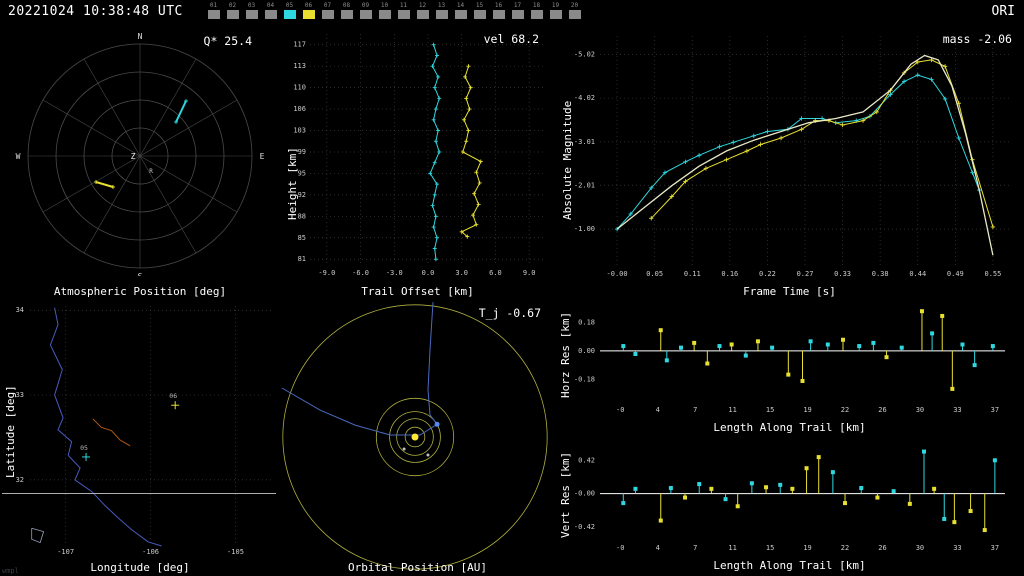 The height and width of the screenshot is (576, 1024). Describe the element at coordinates (10, 571) in the screenshot. I see `watermark: wmpl` at that location.